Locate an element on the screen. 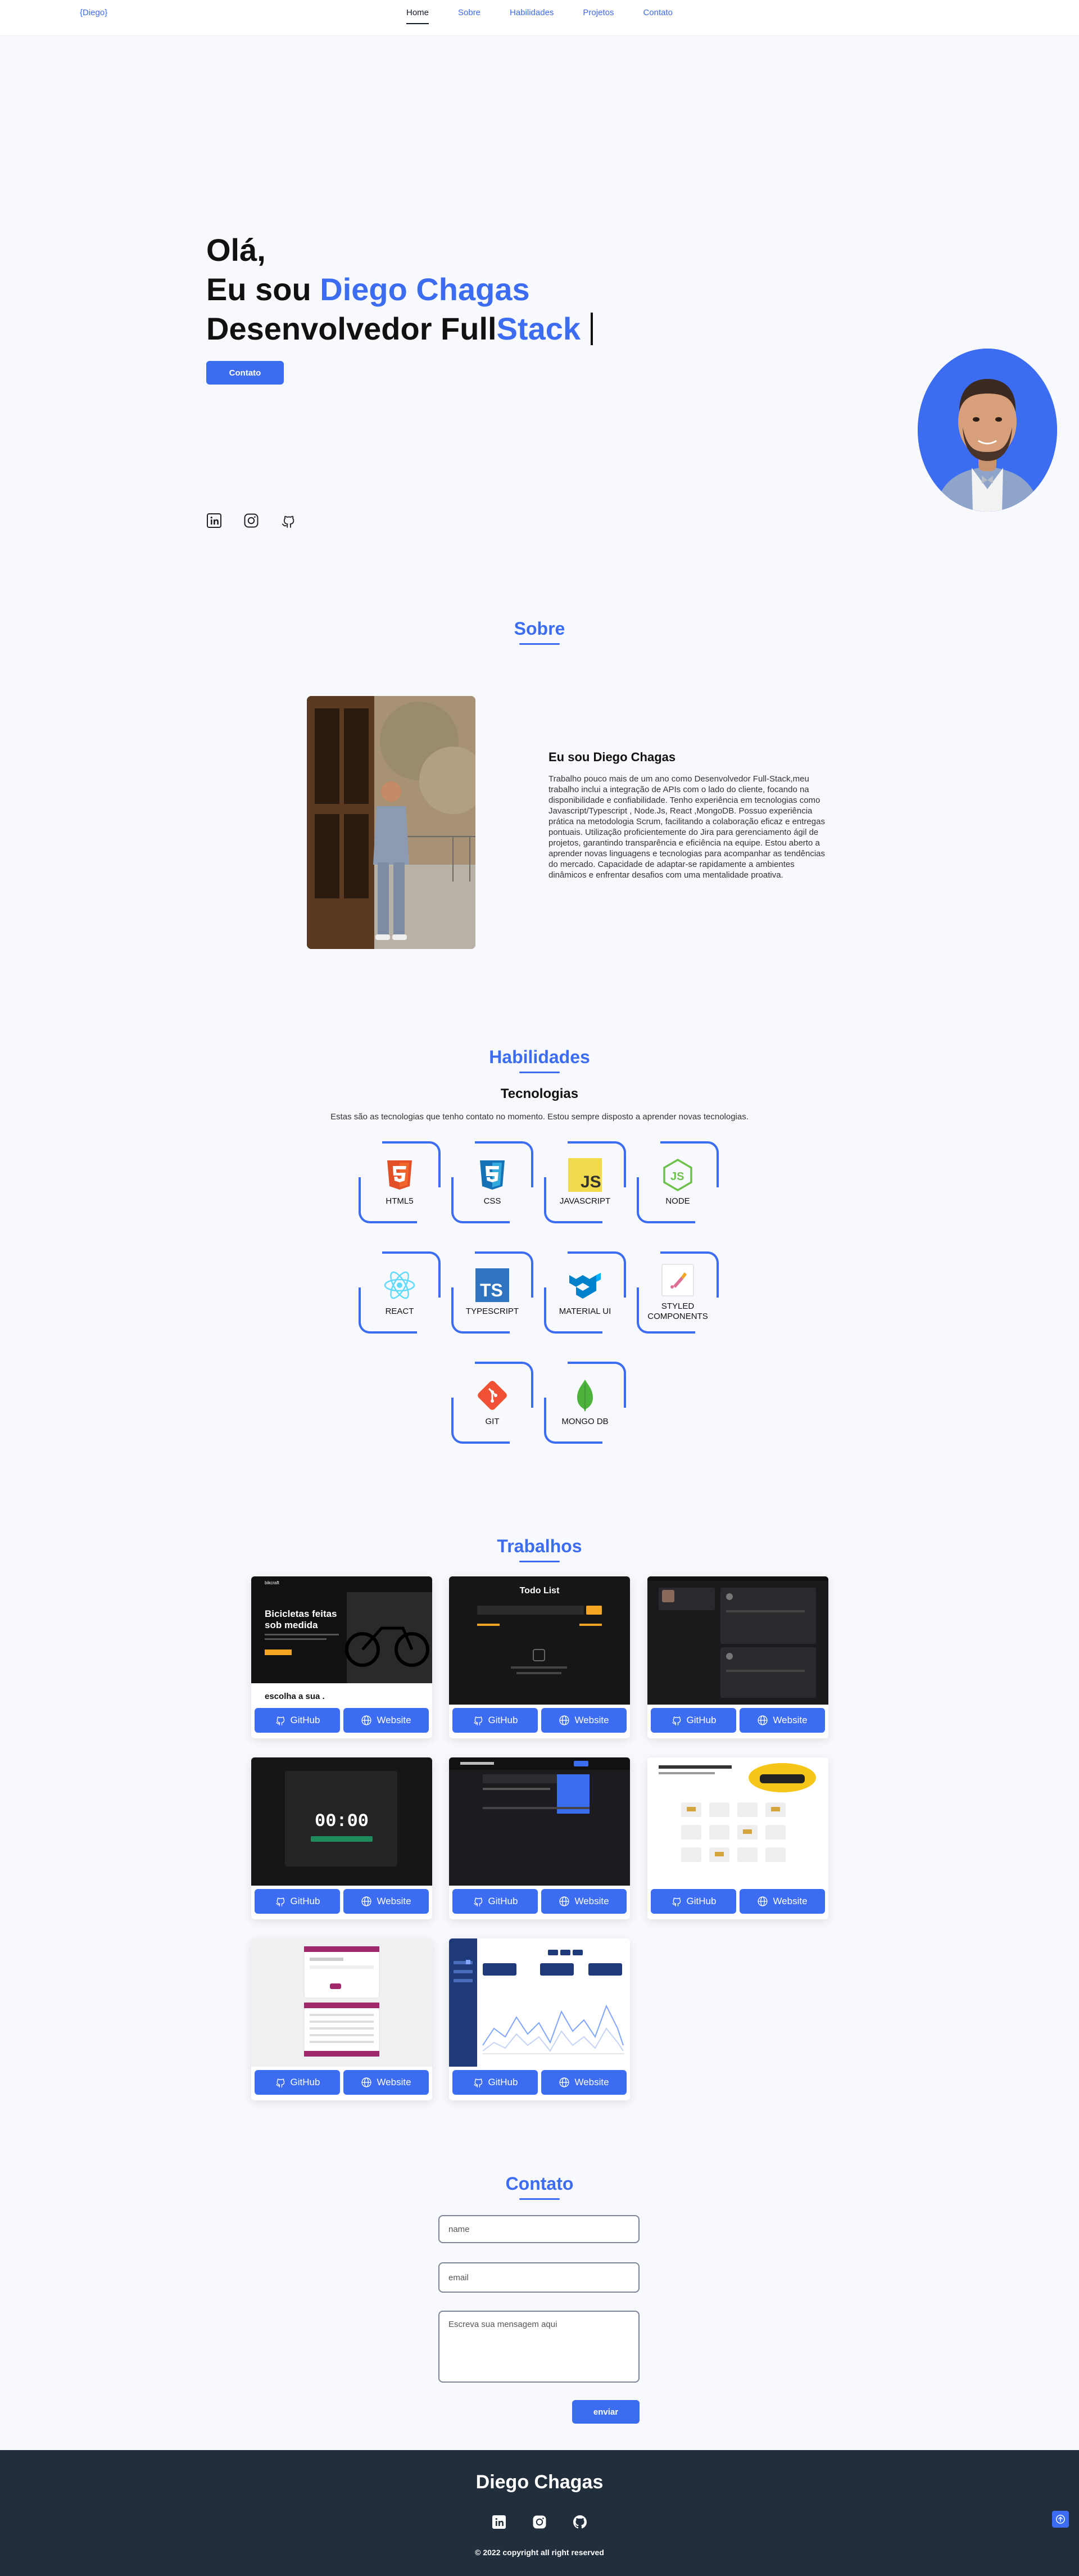 The image size is (1079, 2576). material-ui-icon is located at coordinates (585, 1286).